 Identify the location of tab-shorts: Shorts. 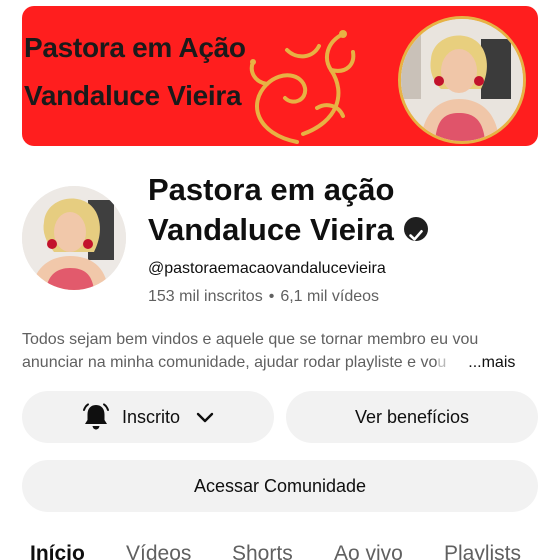
(262, 551).